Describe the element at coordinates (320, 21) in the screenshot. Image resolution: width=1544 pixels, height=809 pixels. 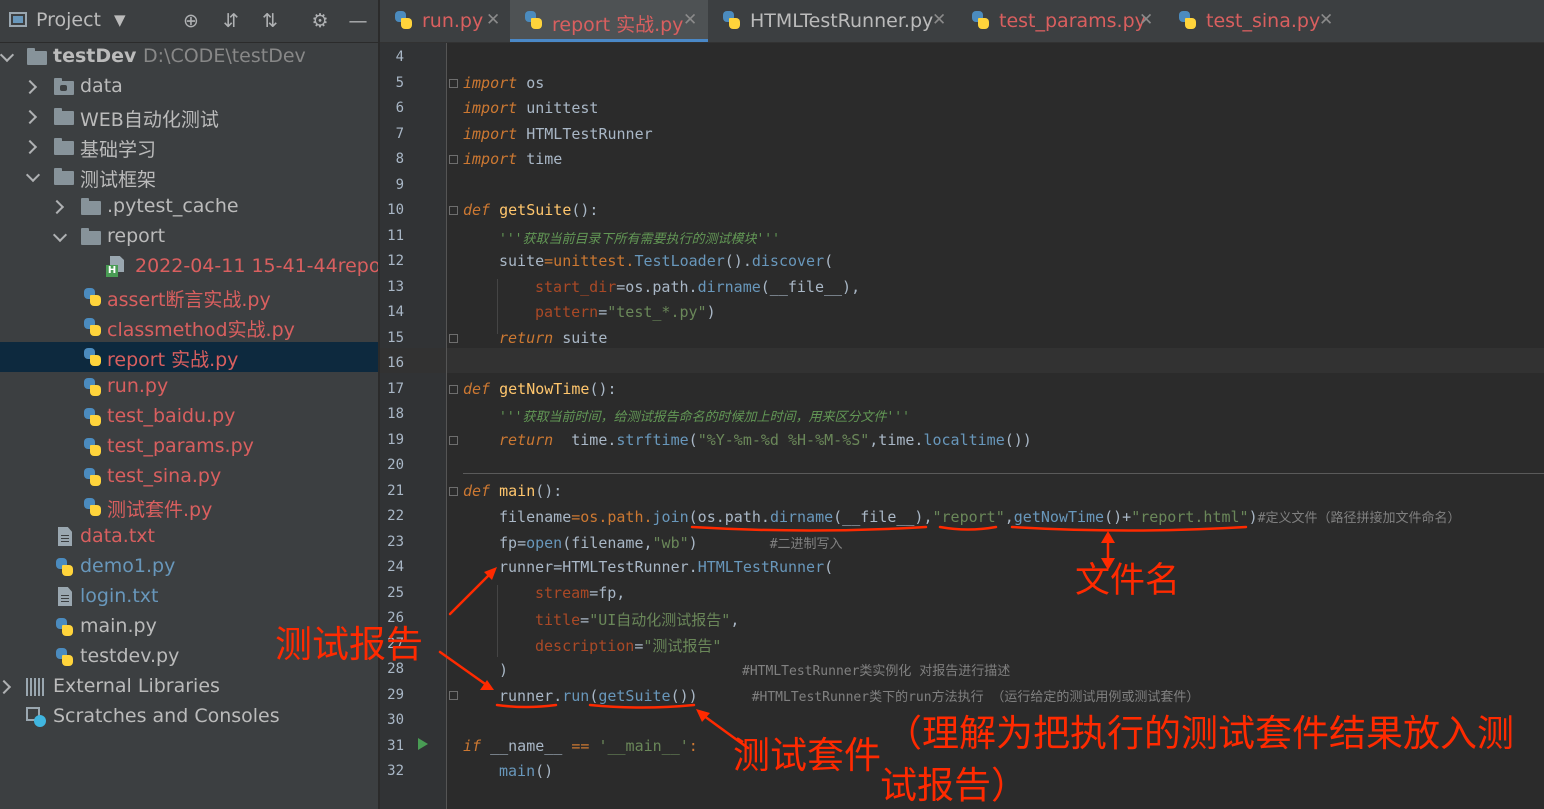
I see `gear-icon: ⚙` at that location.